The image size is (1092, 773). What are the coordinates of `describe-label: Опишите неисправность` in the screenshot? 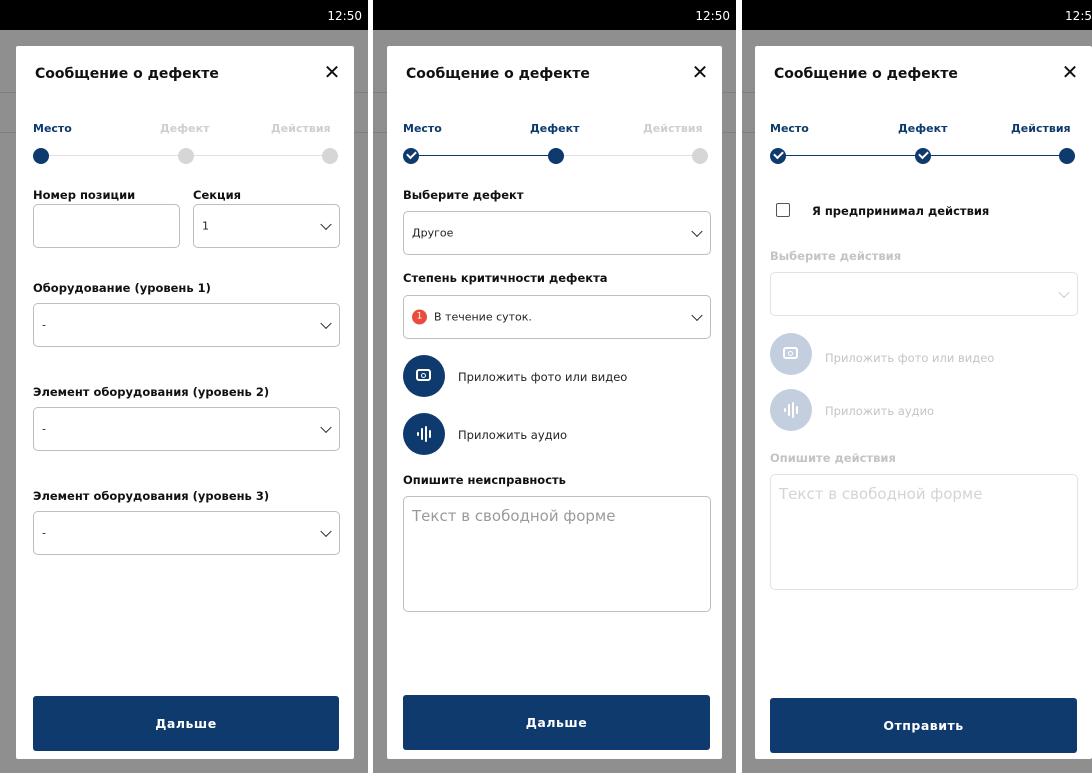 It's located at (484, 480).